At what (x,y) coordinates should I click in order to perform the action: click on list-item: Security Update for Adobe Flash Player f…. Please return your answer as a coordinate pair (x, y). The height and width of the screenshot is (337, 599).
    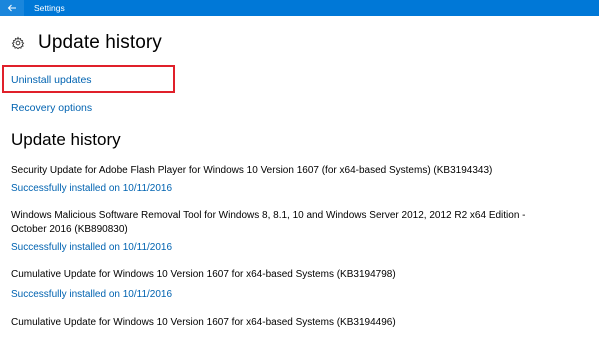
    Looking at the image, I should click on (301, 180).